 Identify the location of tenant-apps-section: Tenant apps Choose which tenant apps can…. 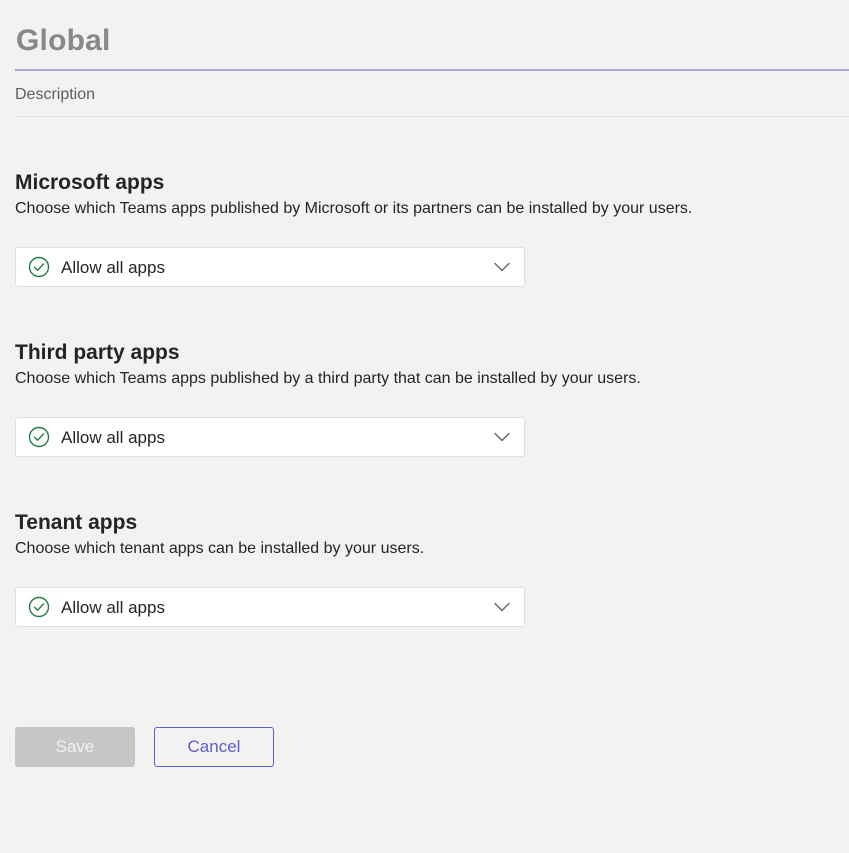
(432, 568).